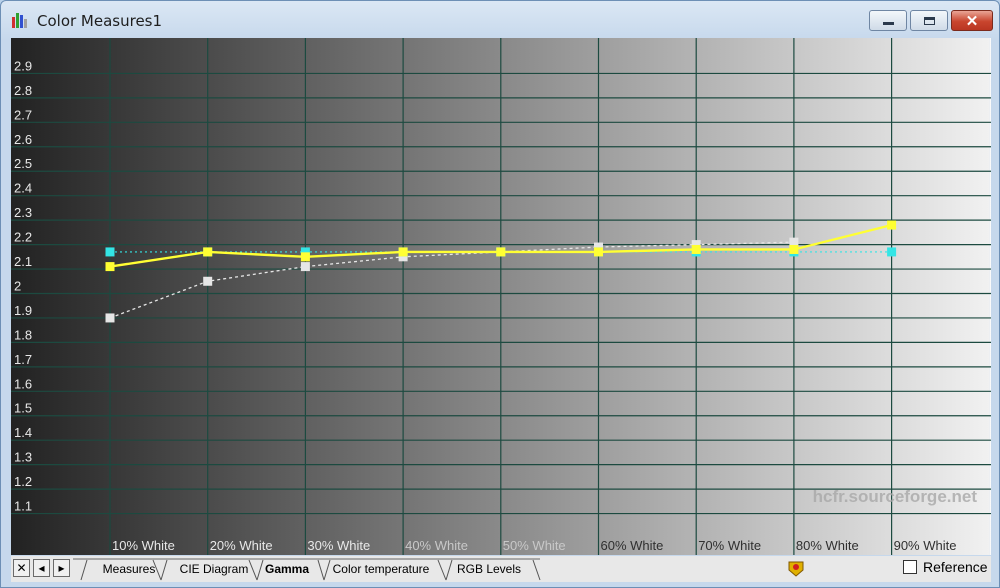 The image size is (1000, 588). I want to click on y-tick-label: 1.2, so click(23, 481).